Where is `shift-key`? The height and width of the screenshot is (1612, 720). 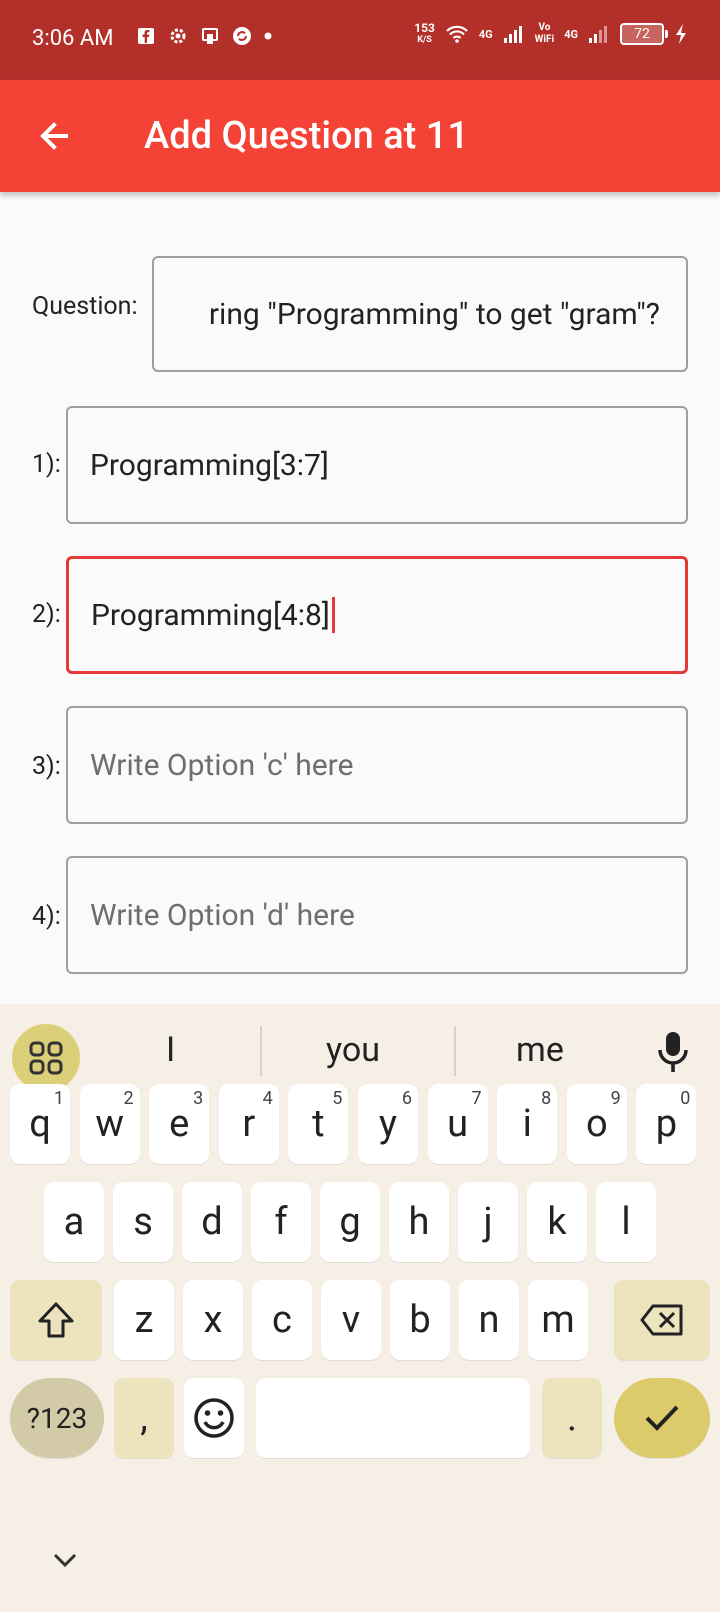 shift-key is located at coordinates (56, 1320).